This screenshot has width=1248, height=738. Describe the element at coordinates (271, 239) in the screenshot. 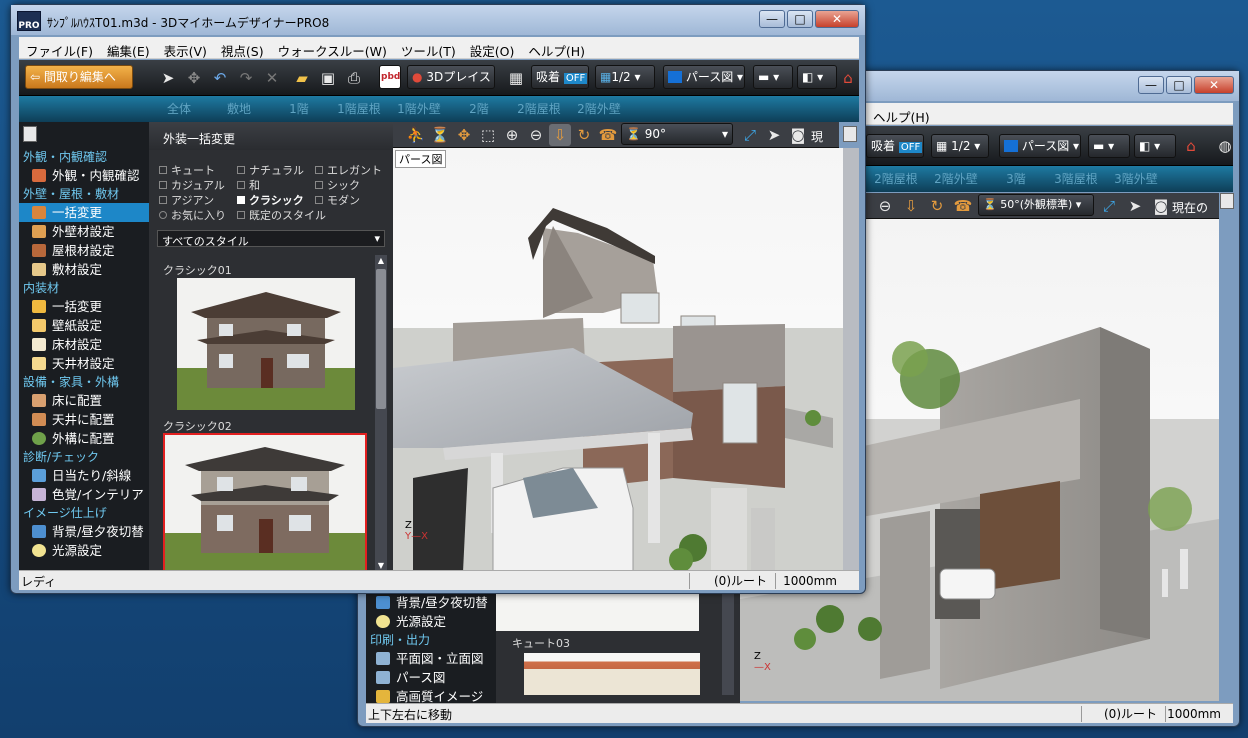

I see `style-filter-dropdown: すべてのスタイル ▾` at that location.